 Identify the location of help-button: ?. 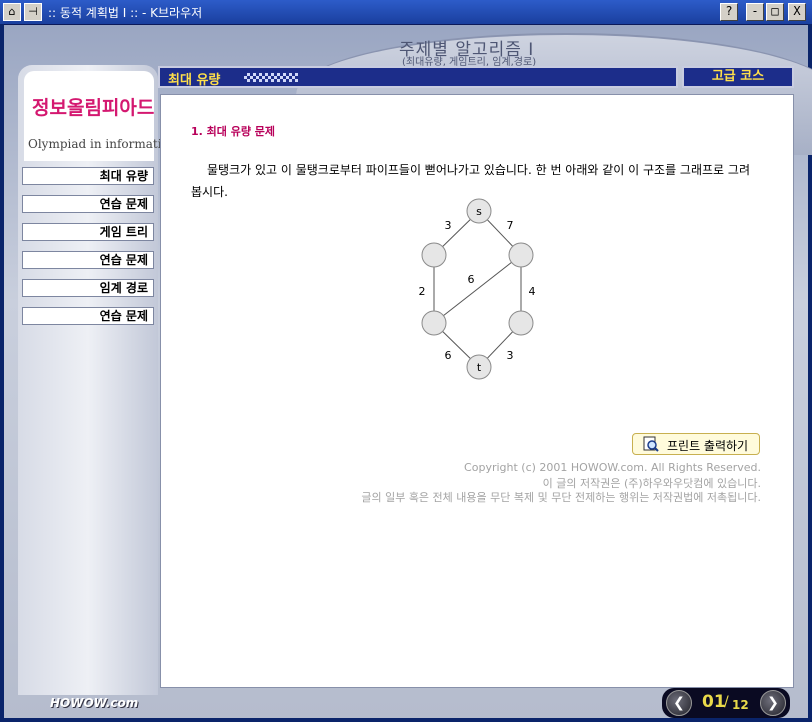
(729, 12).